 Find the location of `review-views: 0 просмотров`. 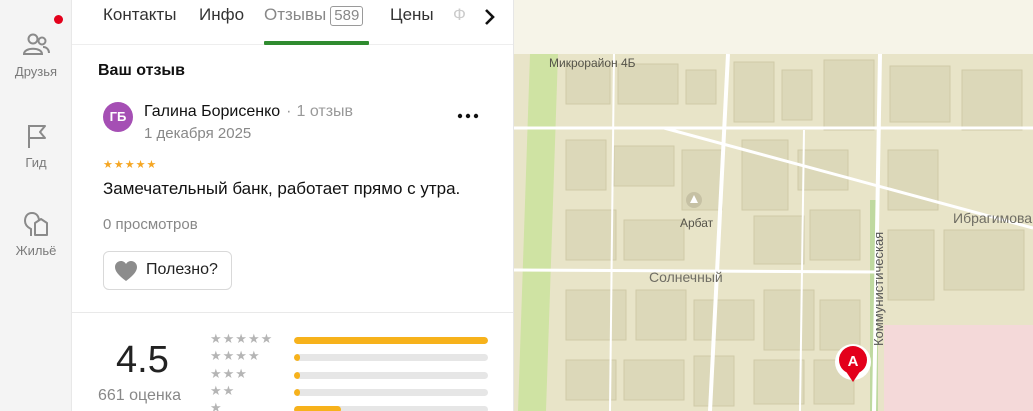

review-views: 0 просмотров is located at coordinates (150, 224).